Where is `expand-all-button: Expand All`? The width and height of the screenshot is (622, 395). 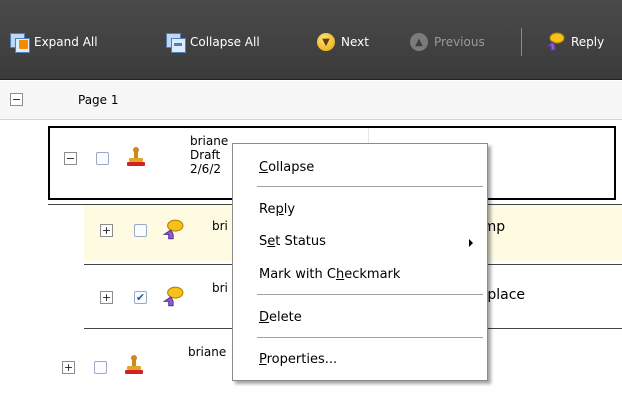 expand-all-button: Expand All is located at coordinates (54, 42).